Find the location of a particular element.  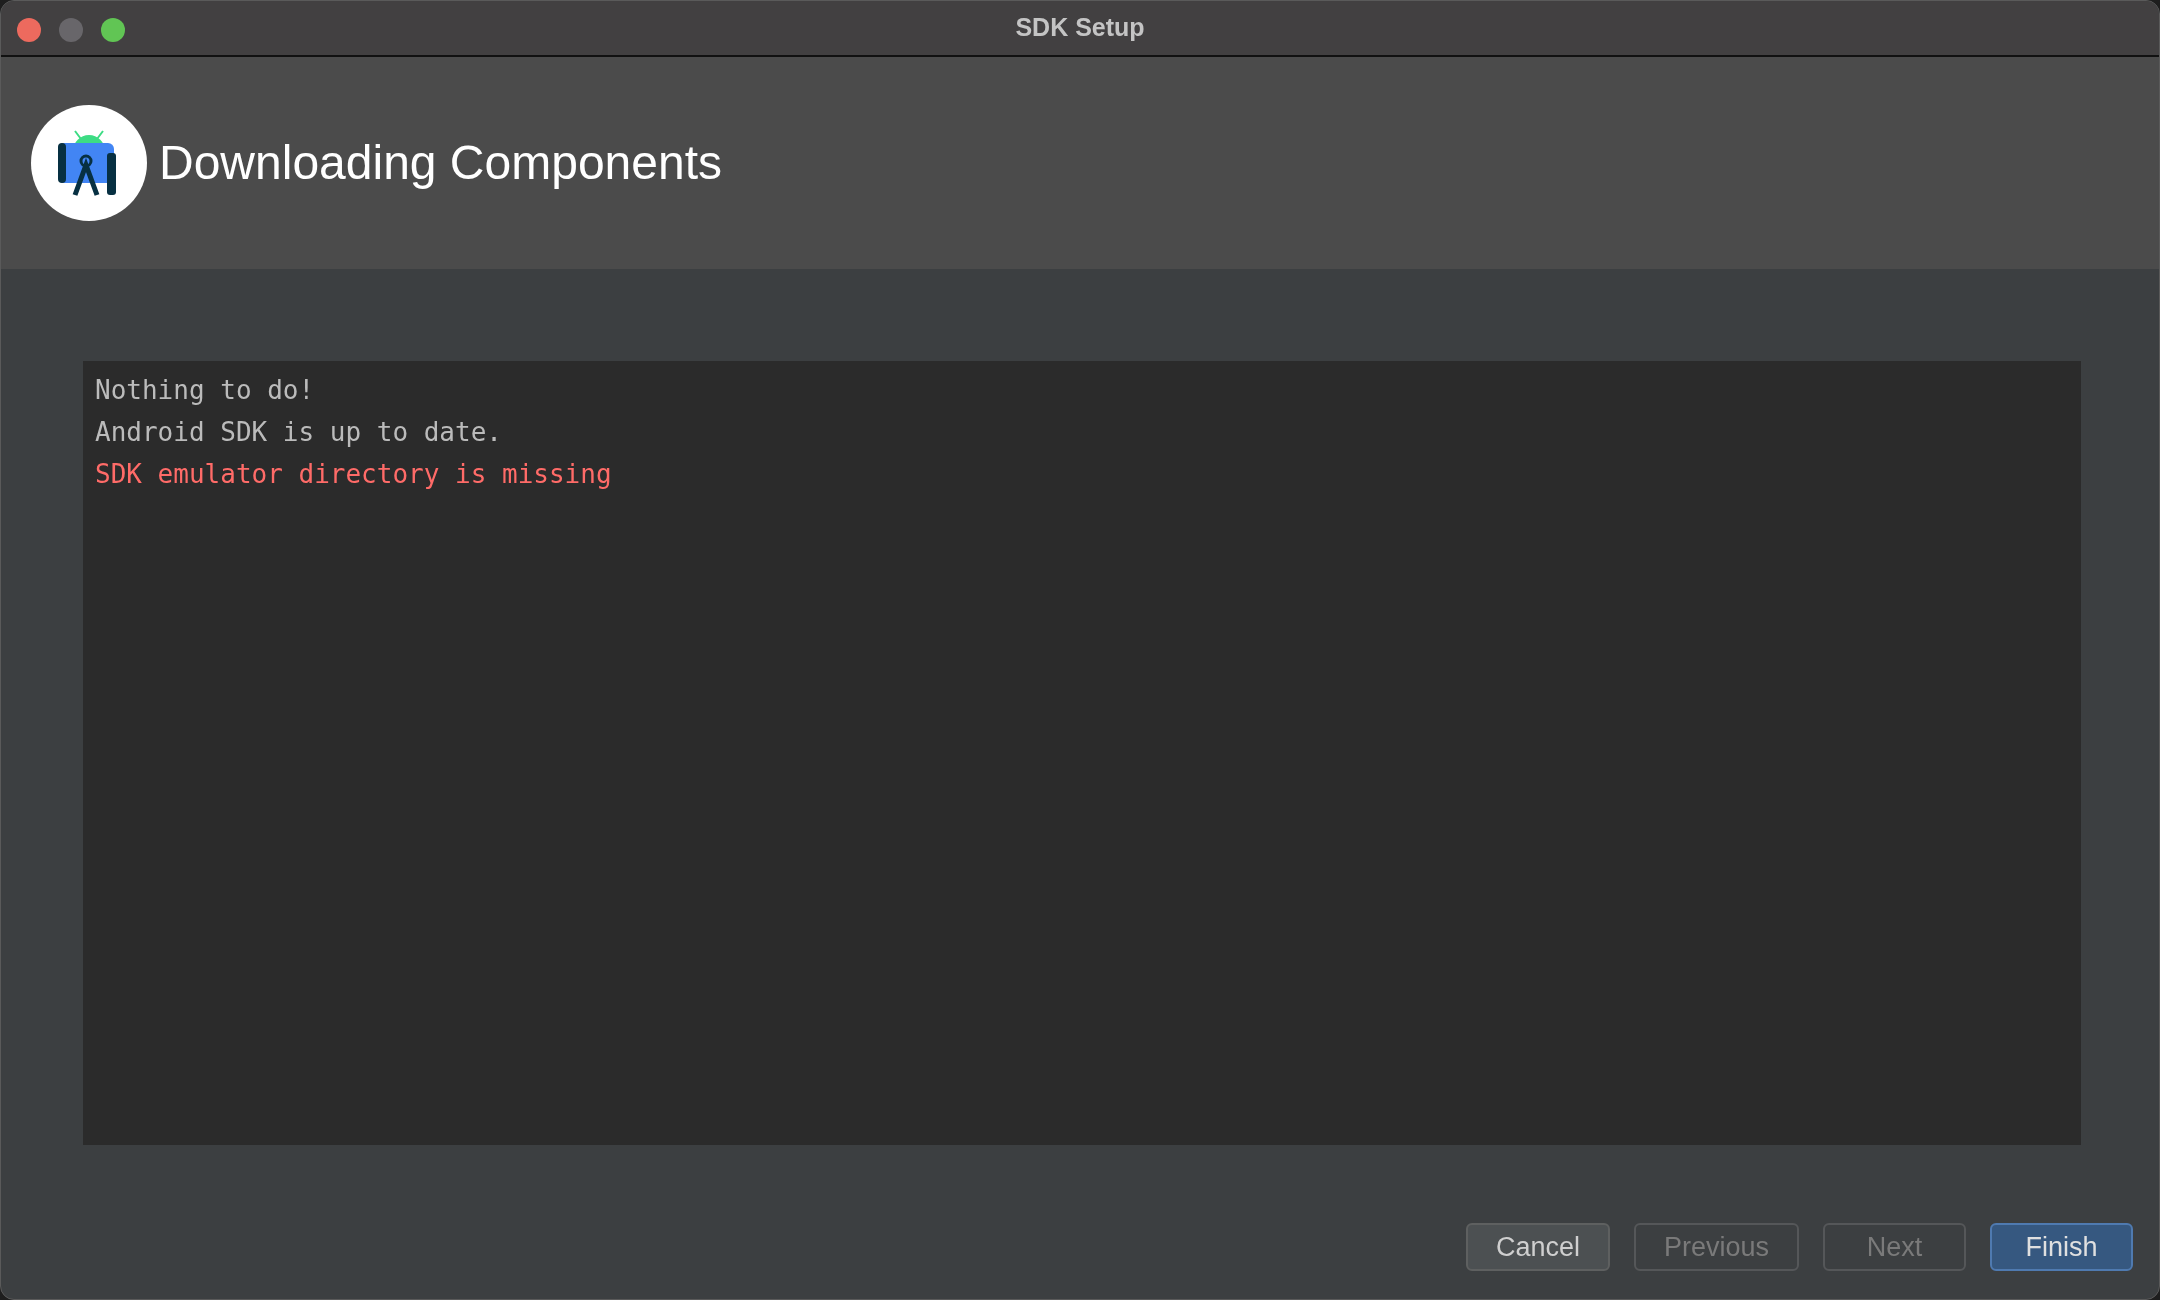

zoom-window-button is located at coordinates (113, 30).